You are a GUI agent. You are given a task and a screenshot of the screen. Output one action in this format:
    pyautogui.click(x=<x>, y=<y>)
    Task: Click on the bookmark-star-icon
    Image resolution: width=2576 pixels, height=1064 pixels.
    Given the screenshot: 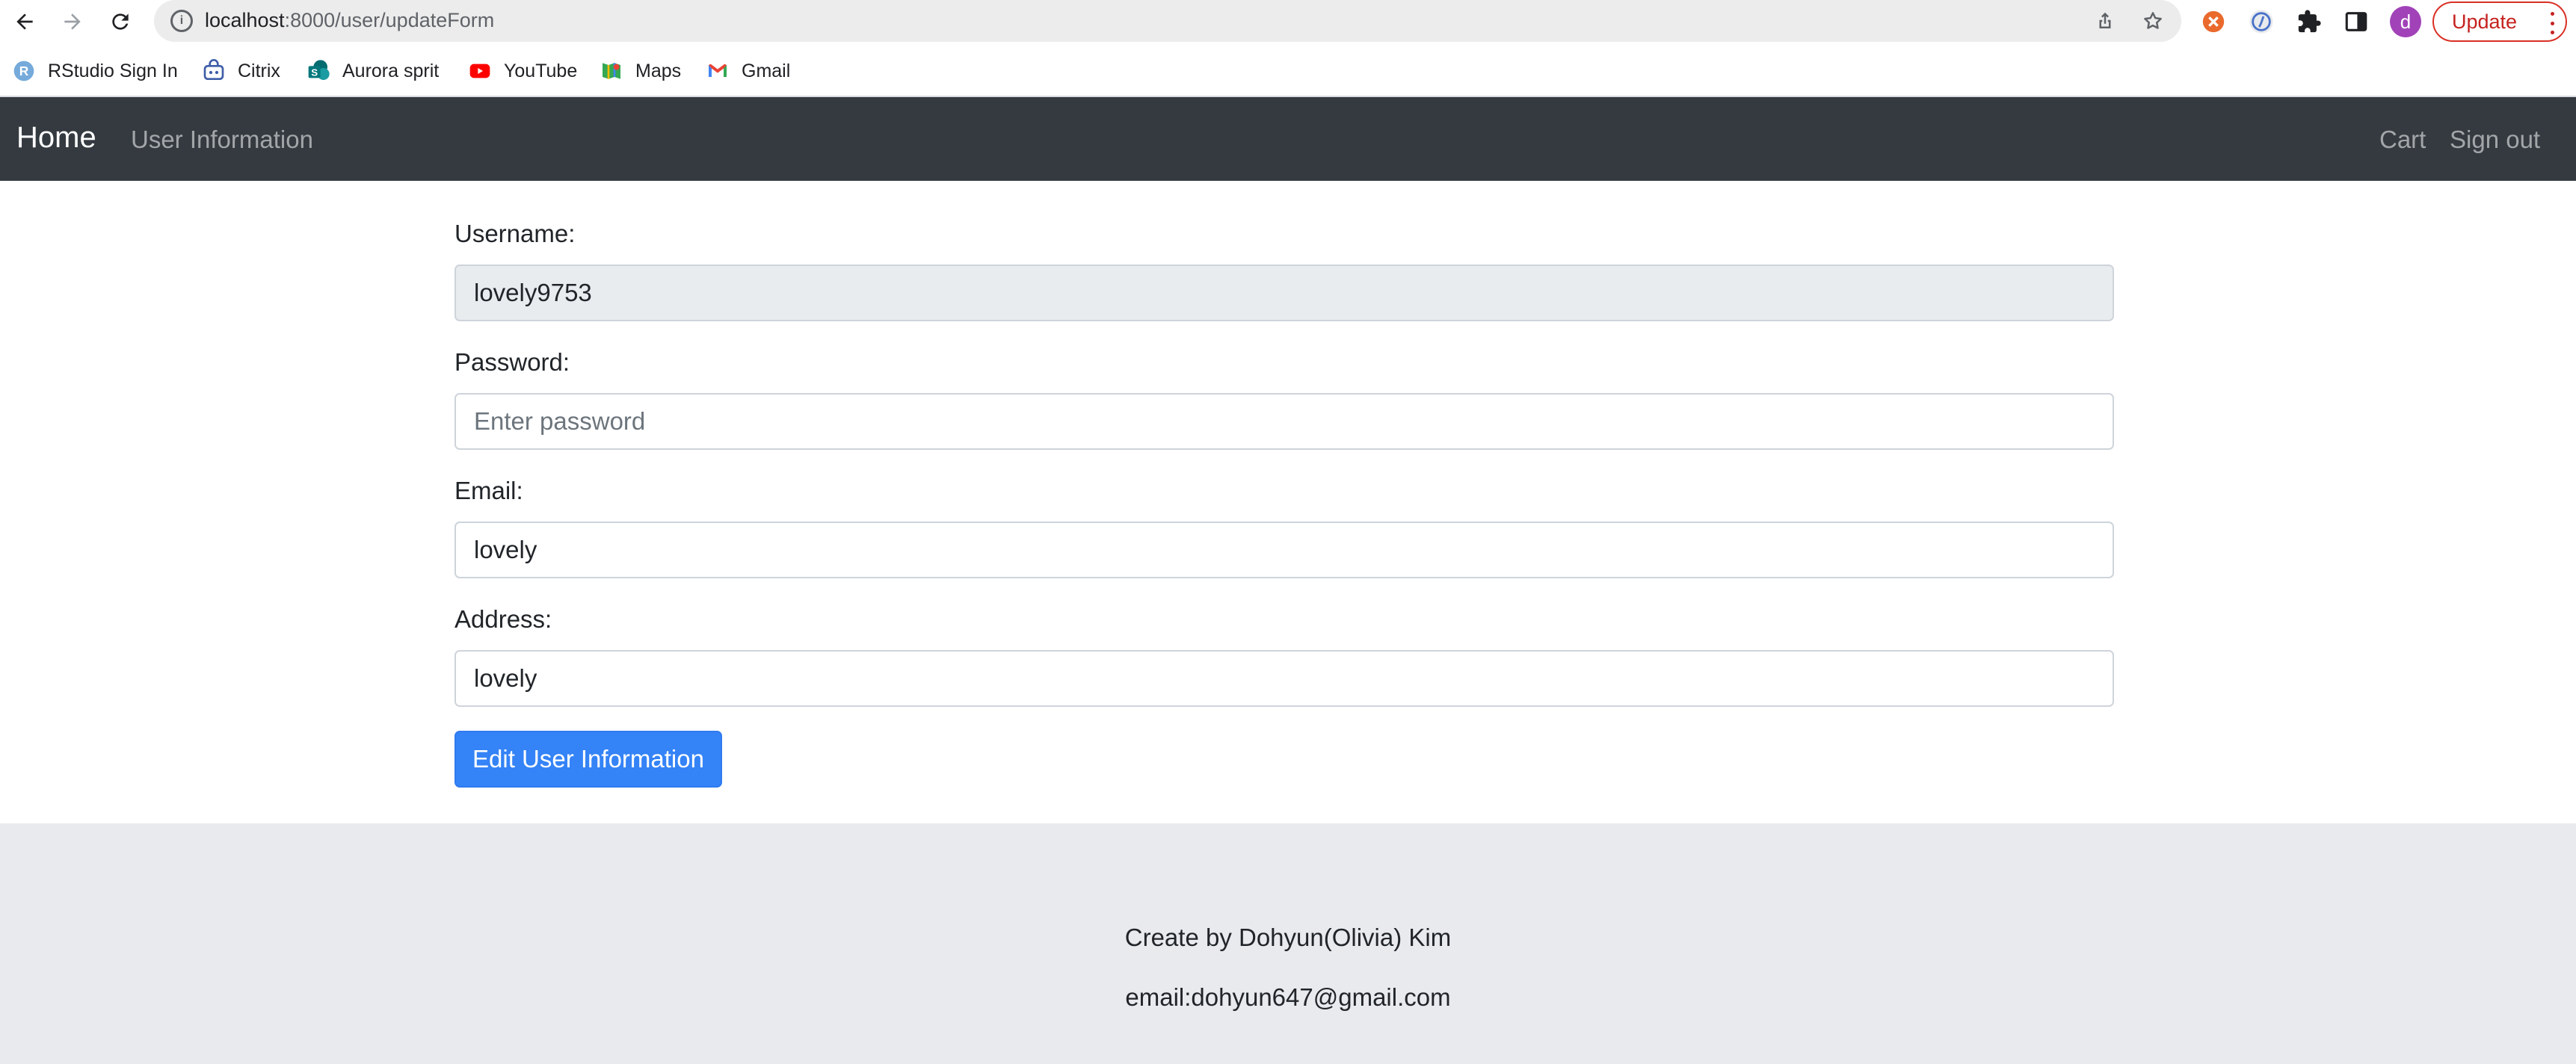 What is the action you would take?
    pyautogui.click(x=2152, y=20)
    